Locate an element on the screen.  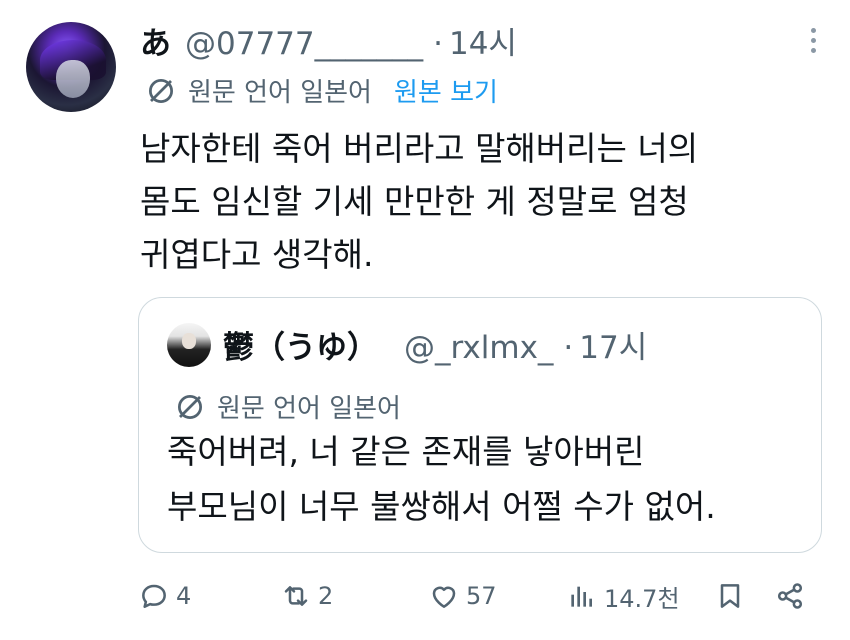
tweet-text-line: 귀엽다고 생각해. is located at coordinates (257, 254).